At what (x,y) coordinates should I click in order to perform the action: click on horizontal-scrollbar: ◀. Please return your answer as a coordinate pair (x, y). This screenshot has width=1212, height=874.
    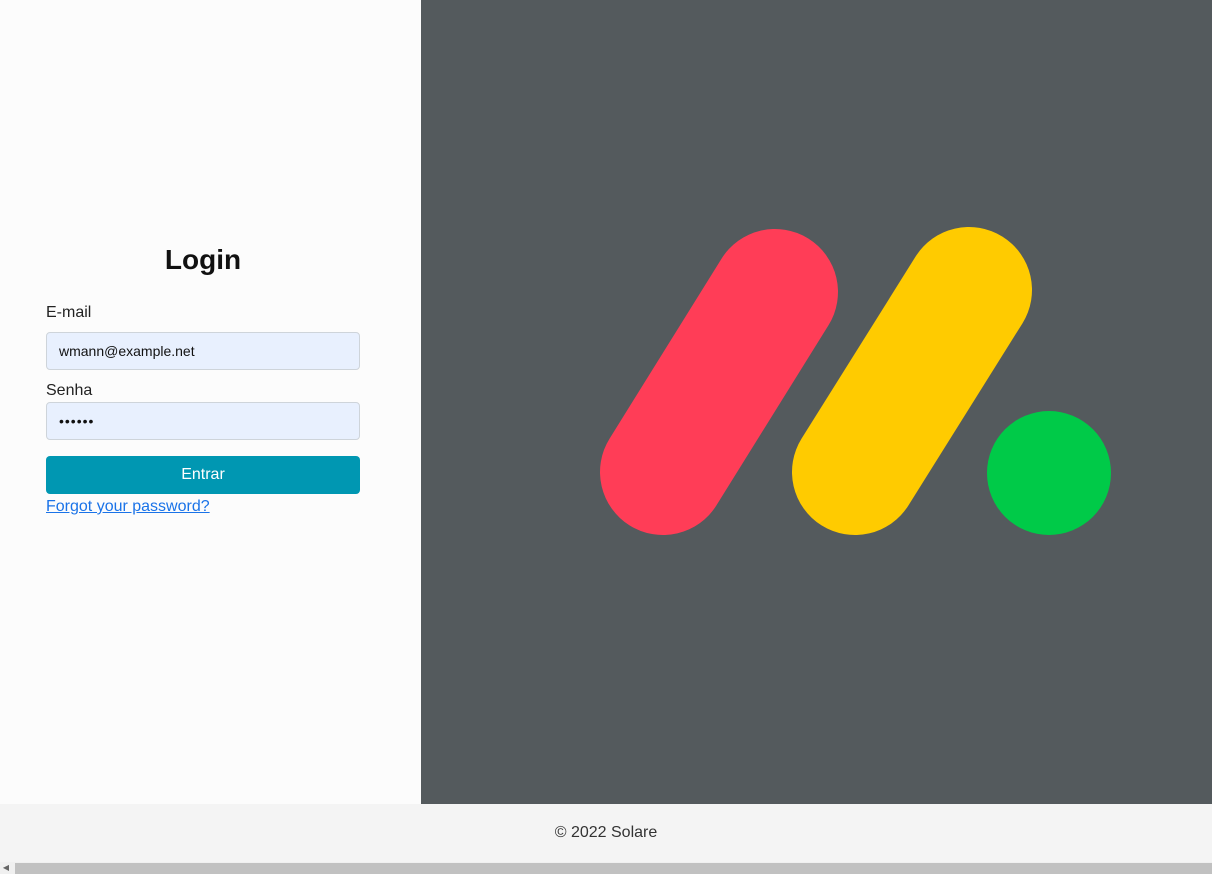
    Looking at the image, I should click on (606, 868).